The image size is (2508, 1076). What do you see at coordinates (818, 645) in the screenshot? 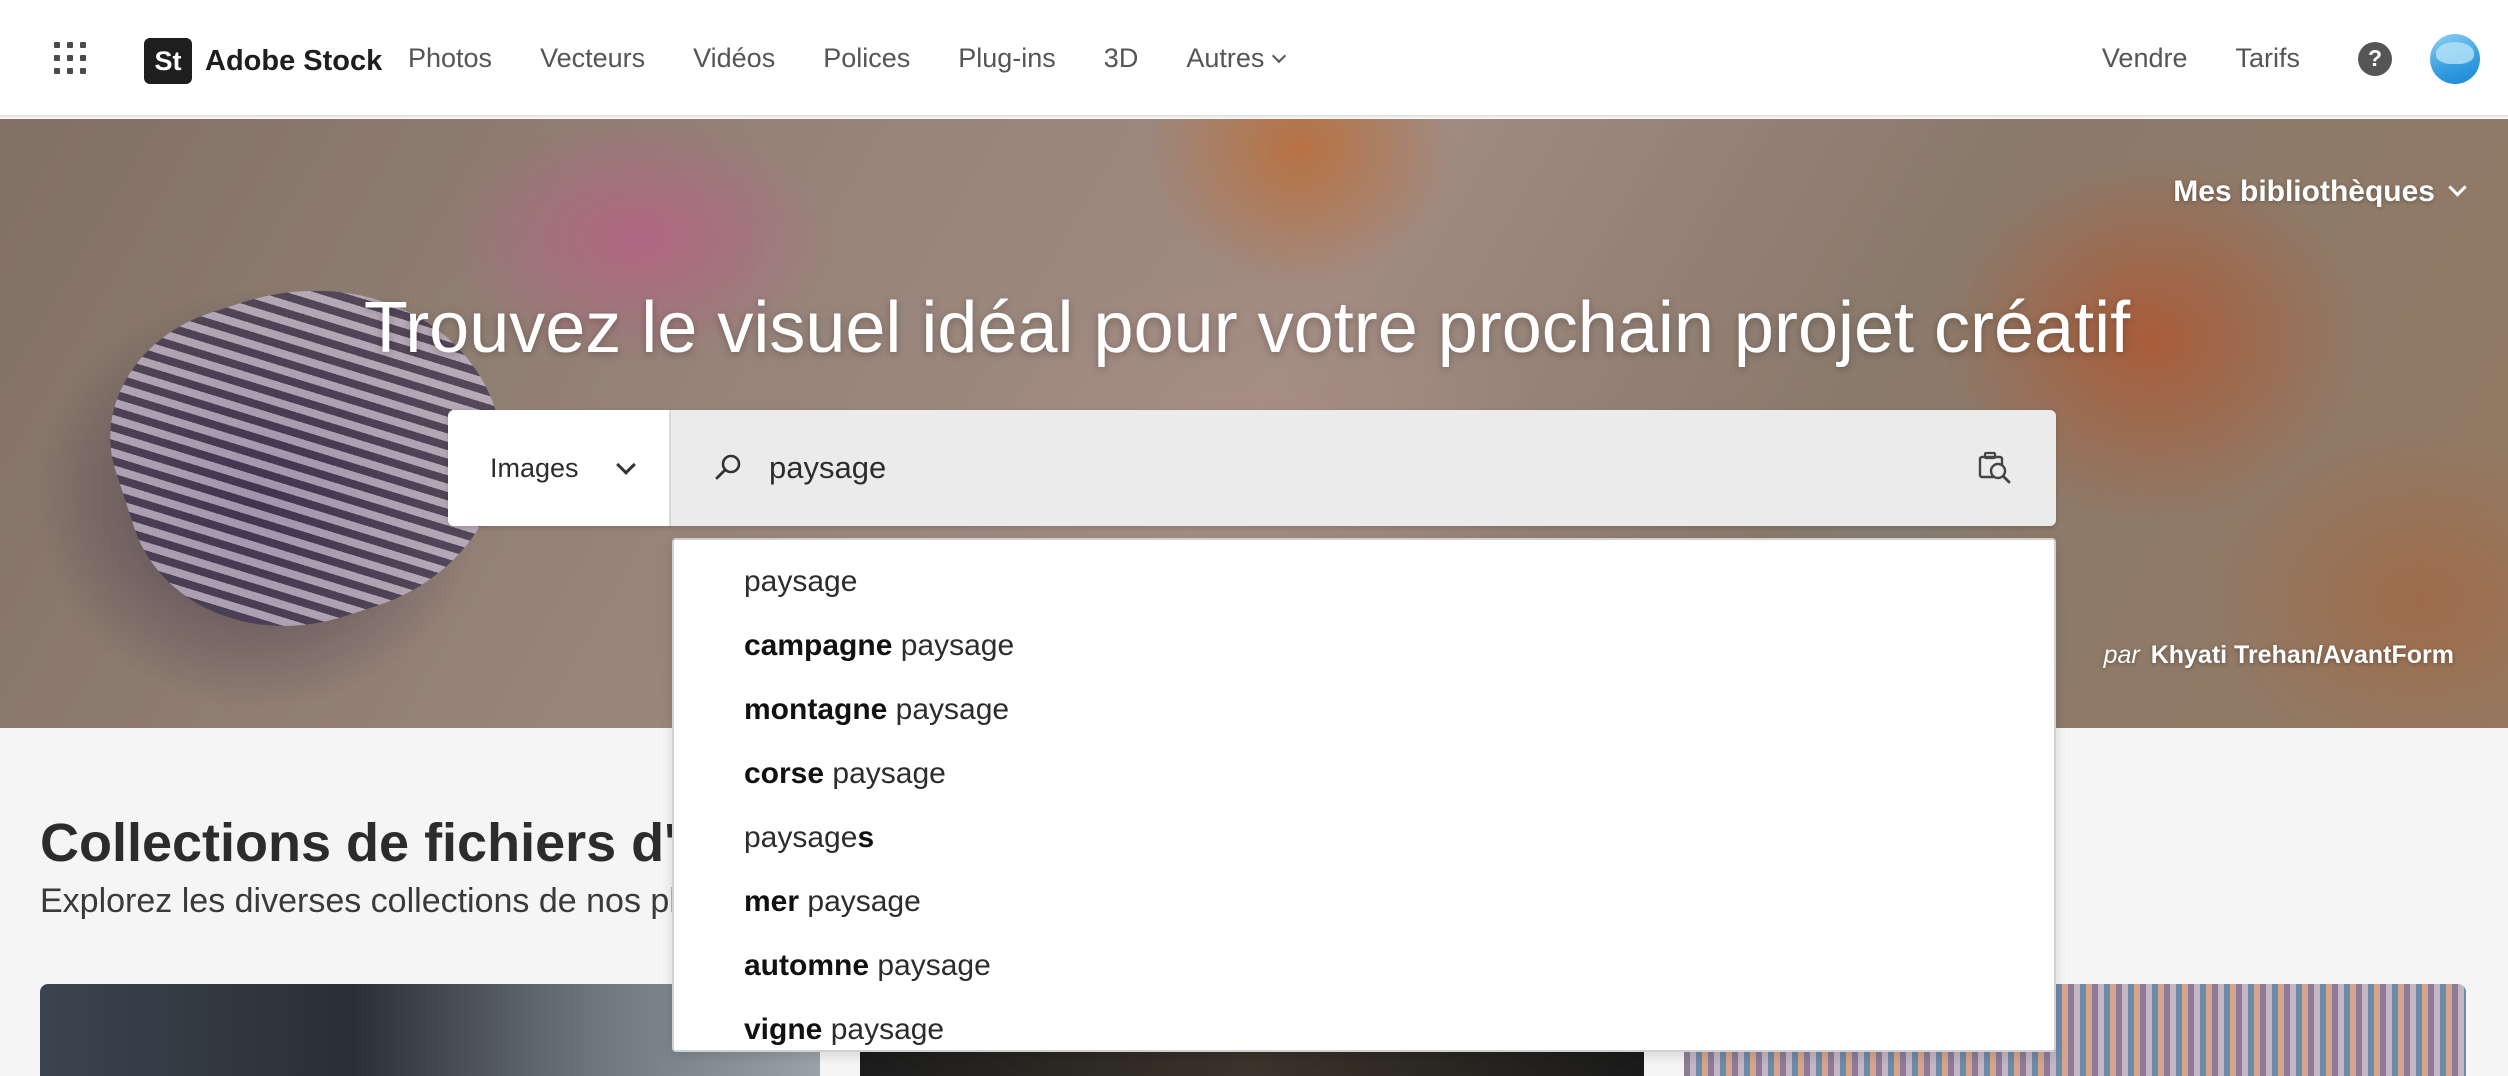
I see `suggestion-bold: campagne` at bounding box center [818, 645].